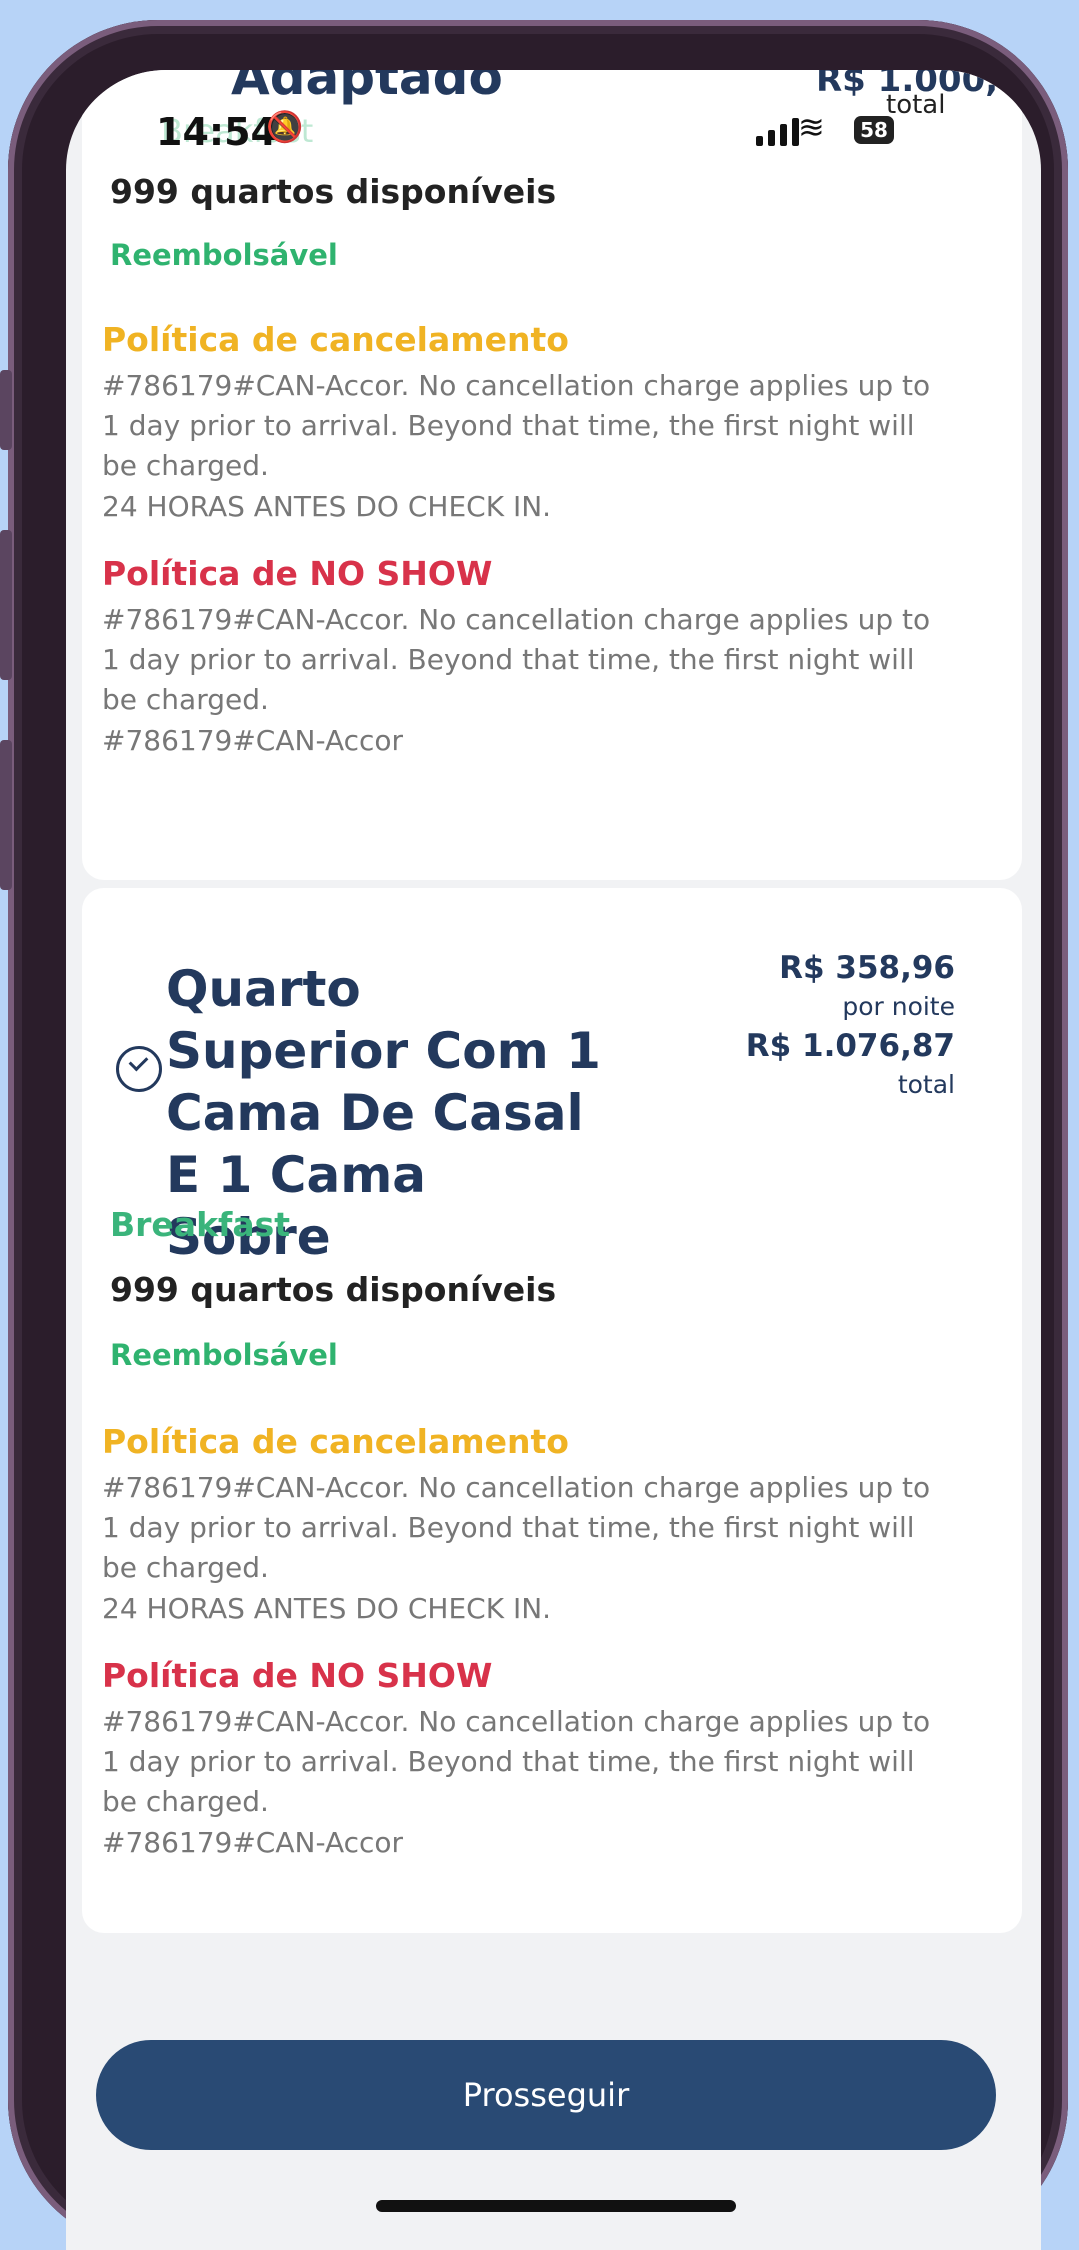  Describe the element at coordinates (216, 132) in the screenshot. I see `status-time: 14:54` at that location.